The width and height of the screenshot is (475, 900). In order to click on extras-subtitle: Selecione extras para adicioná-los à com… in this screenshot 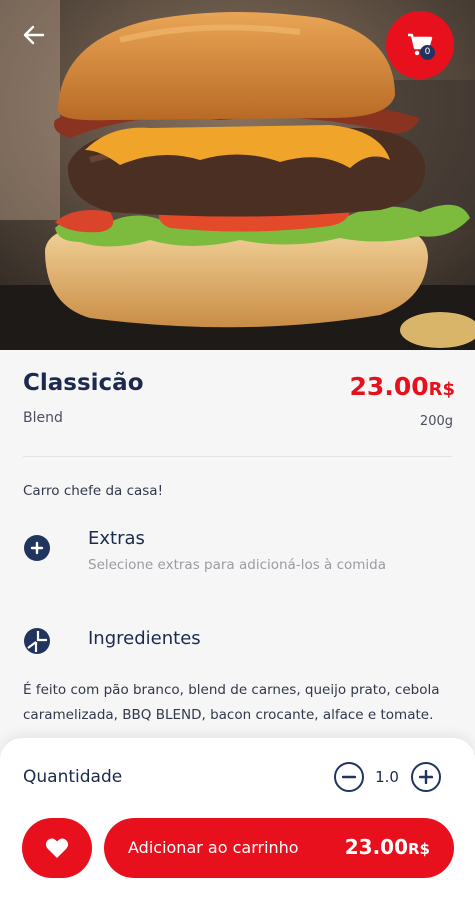, I will do `click(237, 565)`.